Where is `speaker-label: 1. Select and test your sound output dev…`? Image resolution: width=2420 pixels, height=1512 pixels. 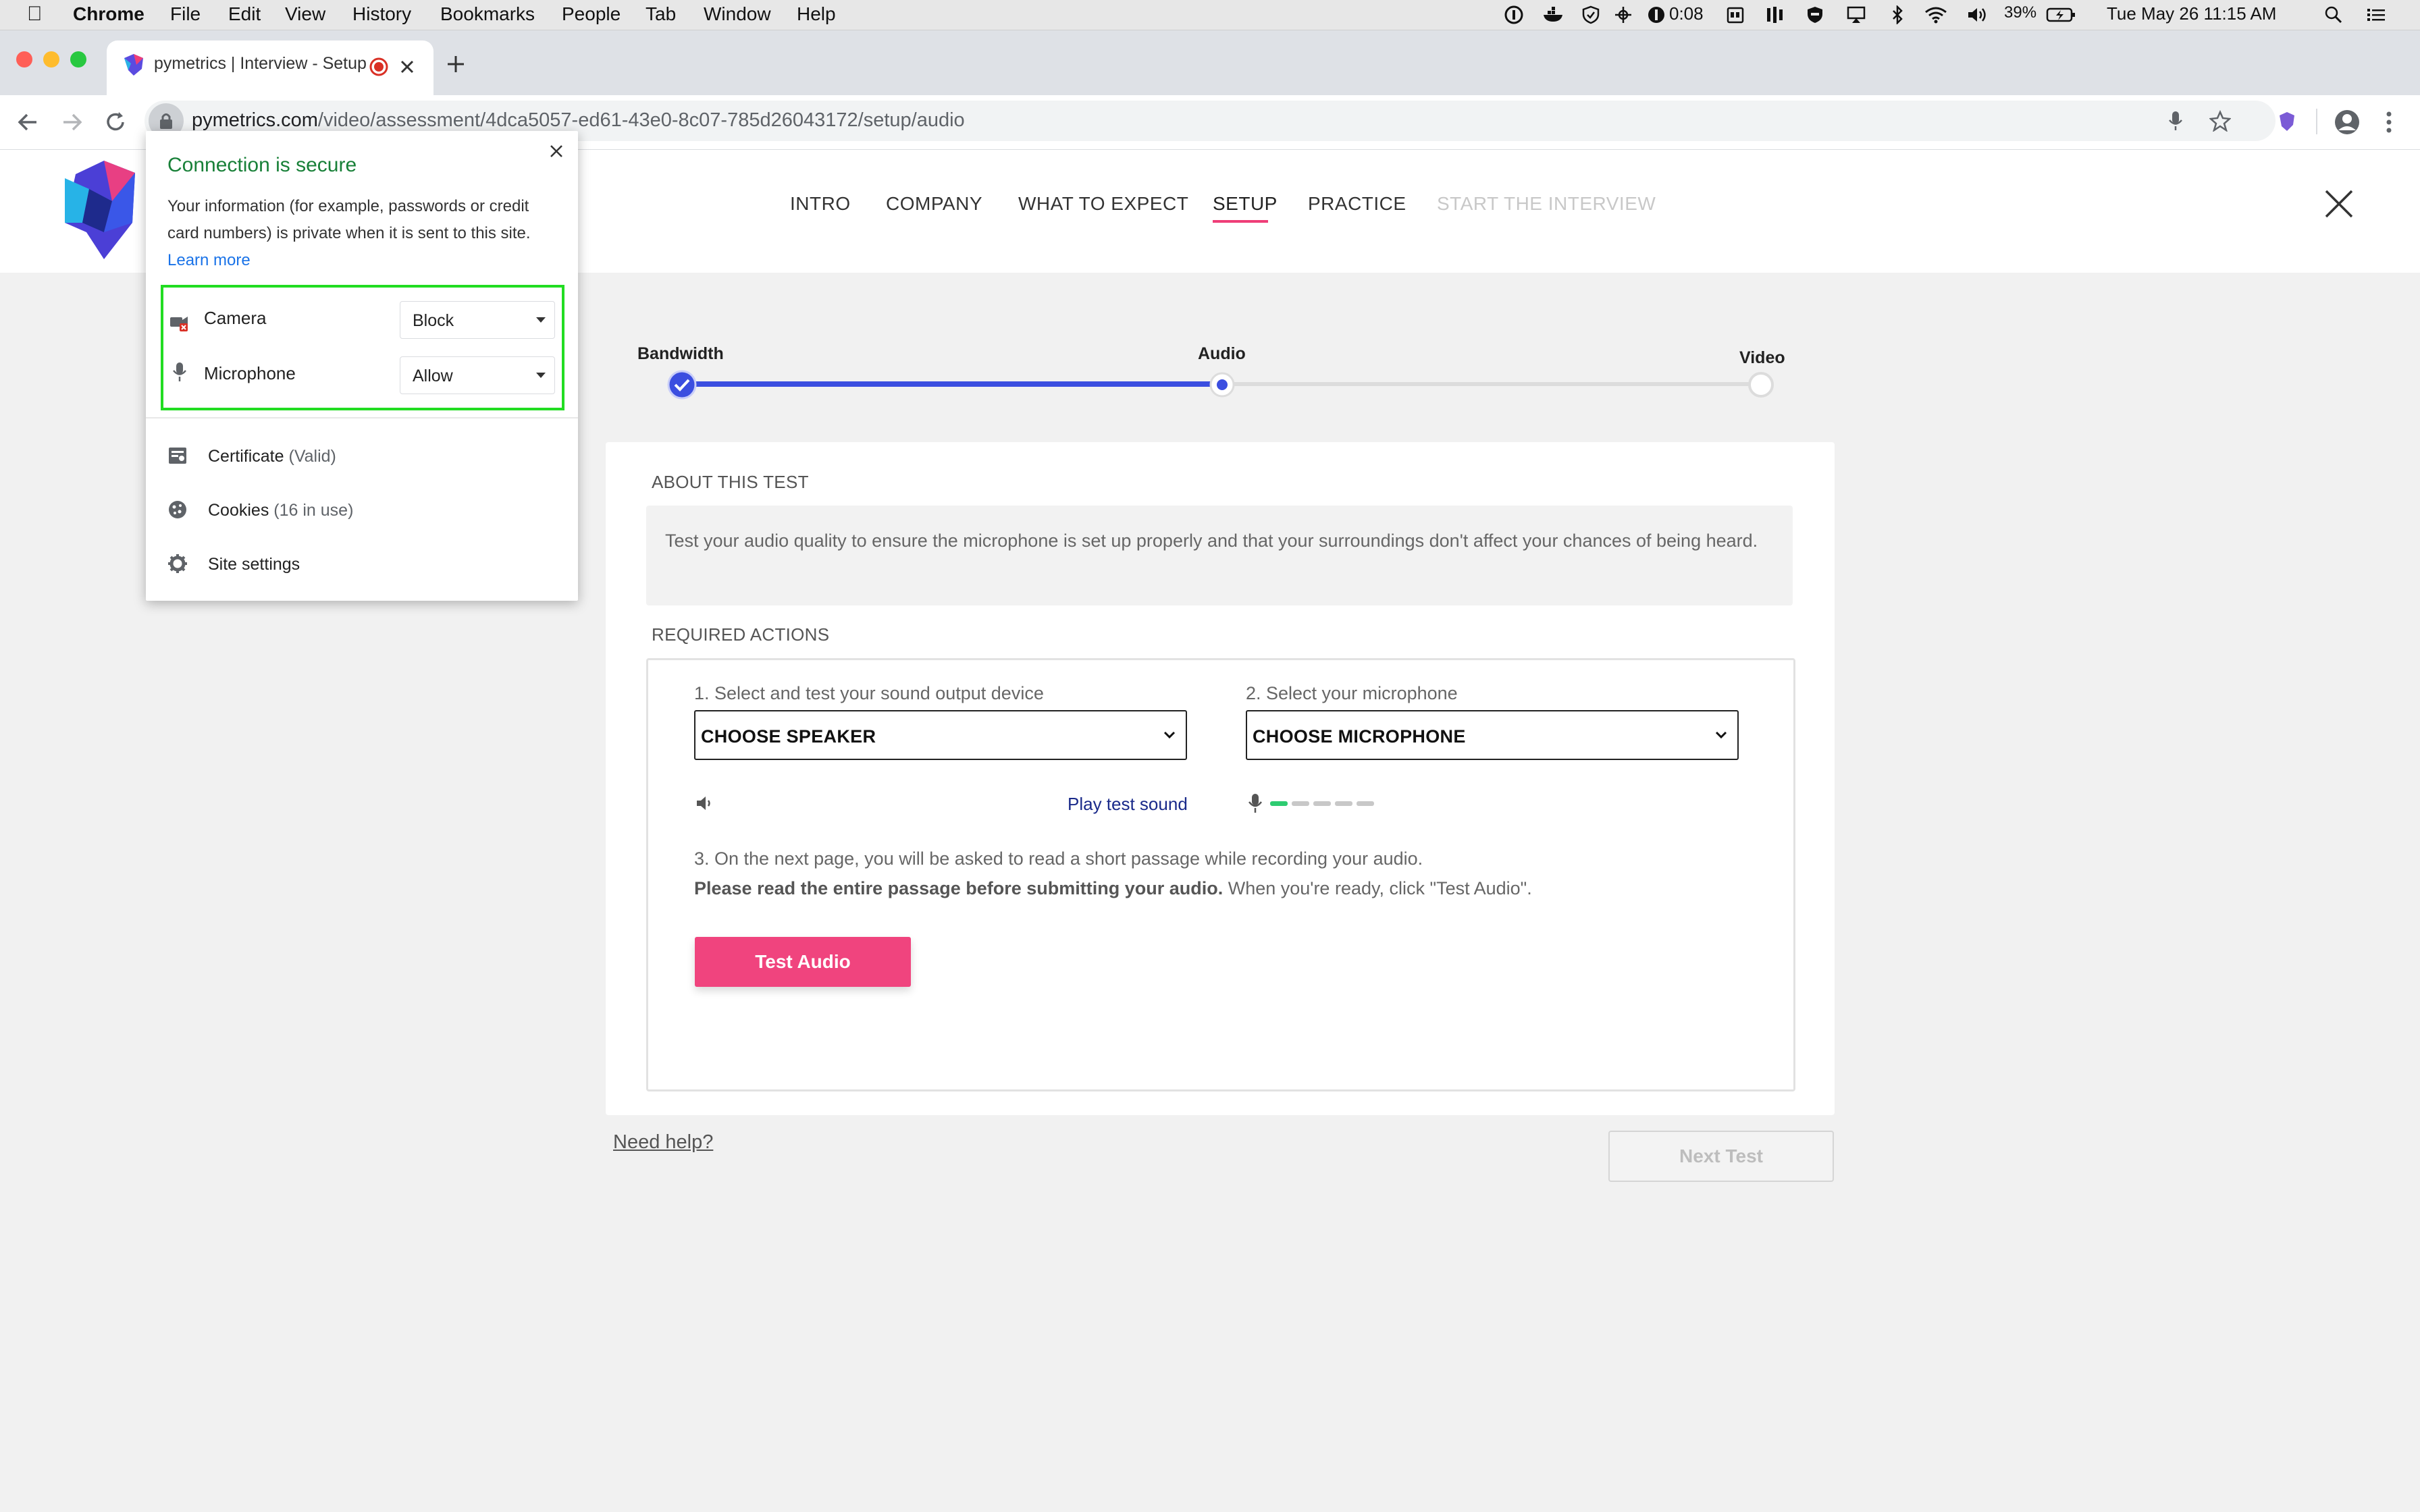
speaker-label: 1. Select and test your sound output dev… is located at coordinates (869, 693).